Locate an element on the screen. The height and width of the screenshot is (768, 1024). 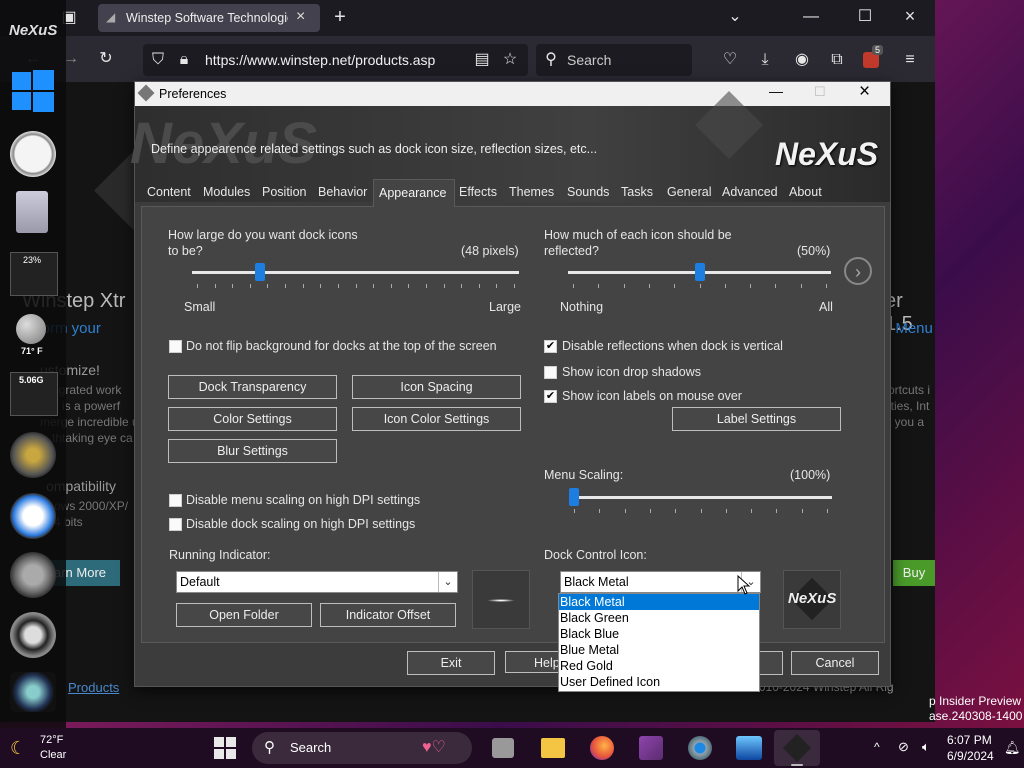
tab-behavior: Behavior is located at coordinates (342, 192).